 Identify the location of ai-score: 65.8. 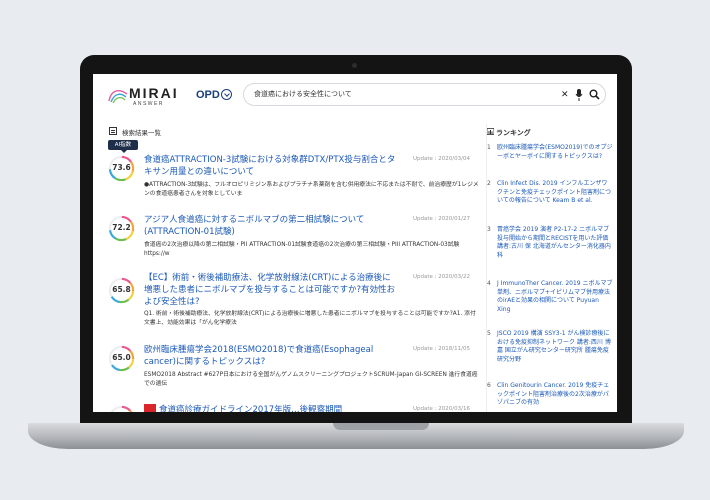
(121, 289).